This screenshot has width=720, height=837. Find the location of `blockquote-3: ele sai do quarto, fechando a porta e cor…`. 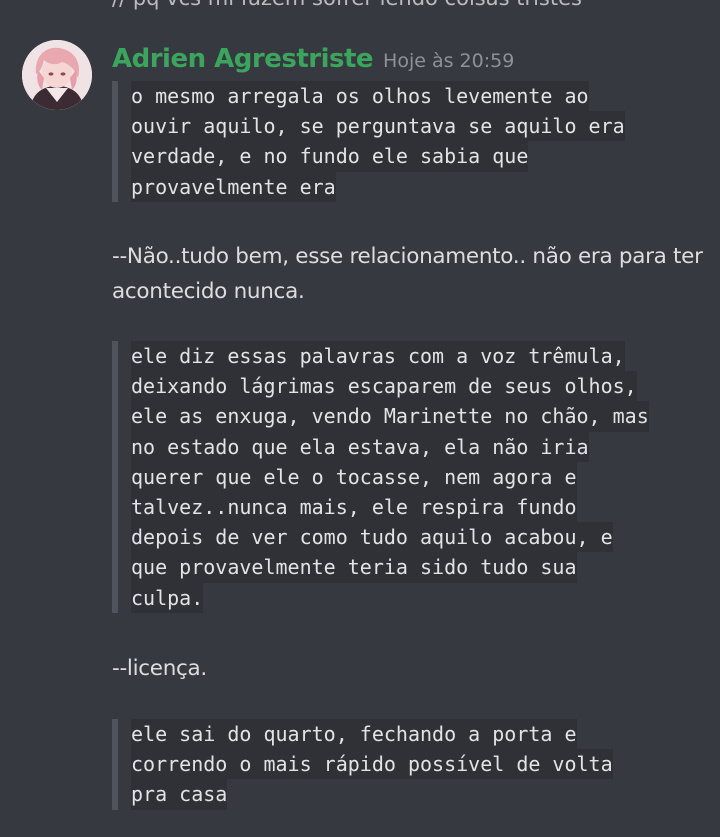

blockquote-3: ele sai do quarto, fechando a porta e cor… is located at coordinates (362, 764).